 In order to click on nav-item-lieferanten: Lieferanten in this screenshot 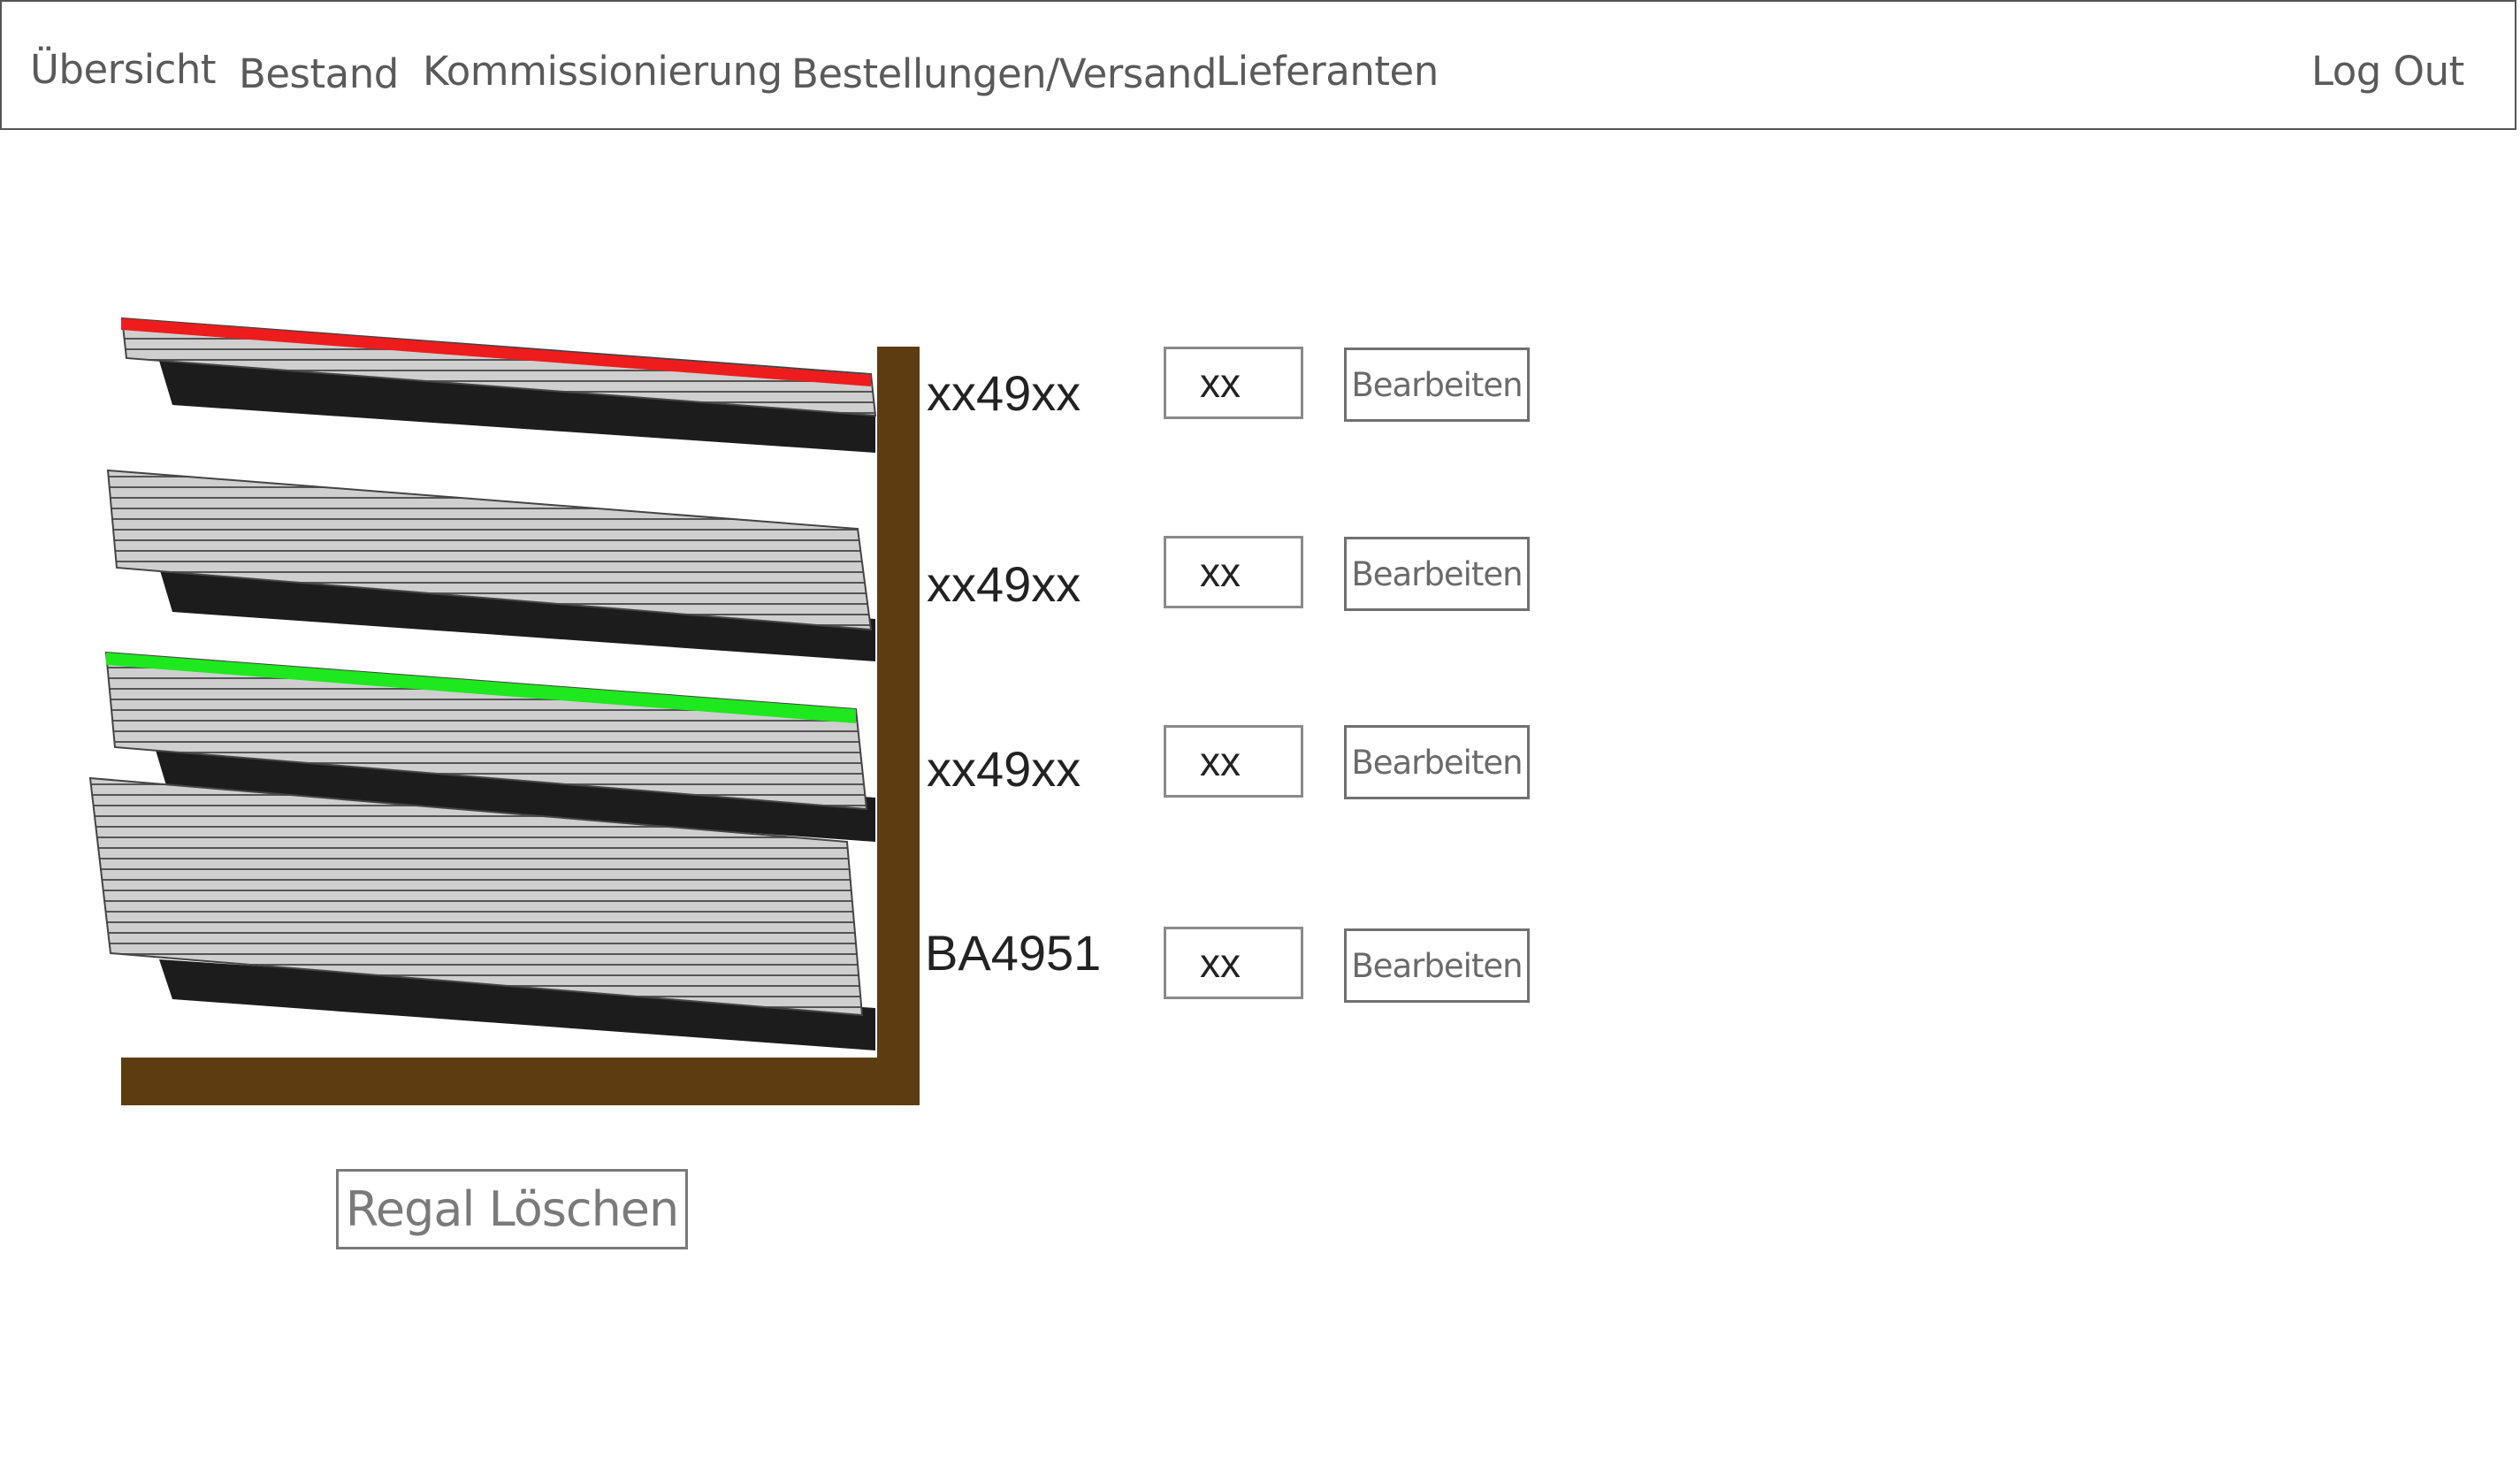, I will do `click(1327, 72)`.